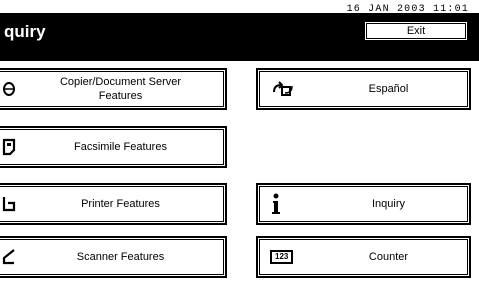 This screenshot has width=479, height=285. What do you see at coordinates (120, 204) in the screenshot?
I see `printer-features-label: Printer Features` at bounding box center [120, 204].